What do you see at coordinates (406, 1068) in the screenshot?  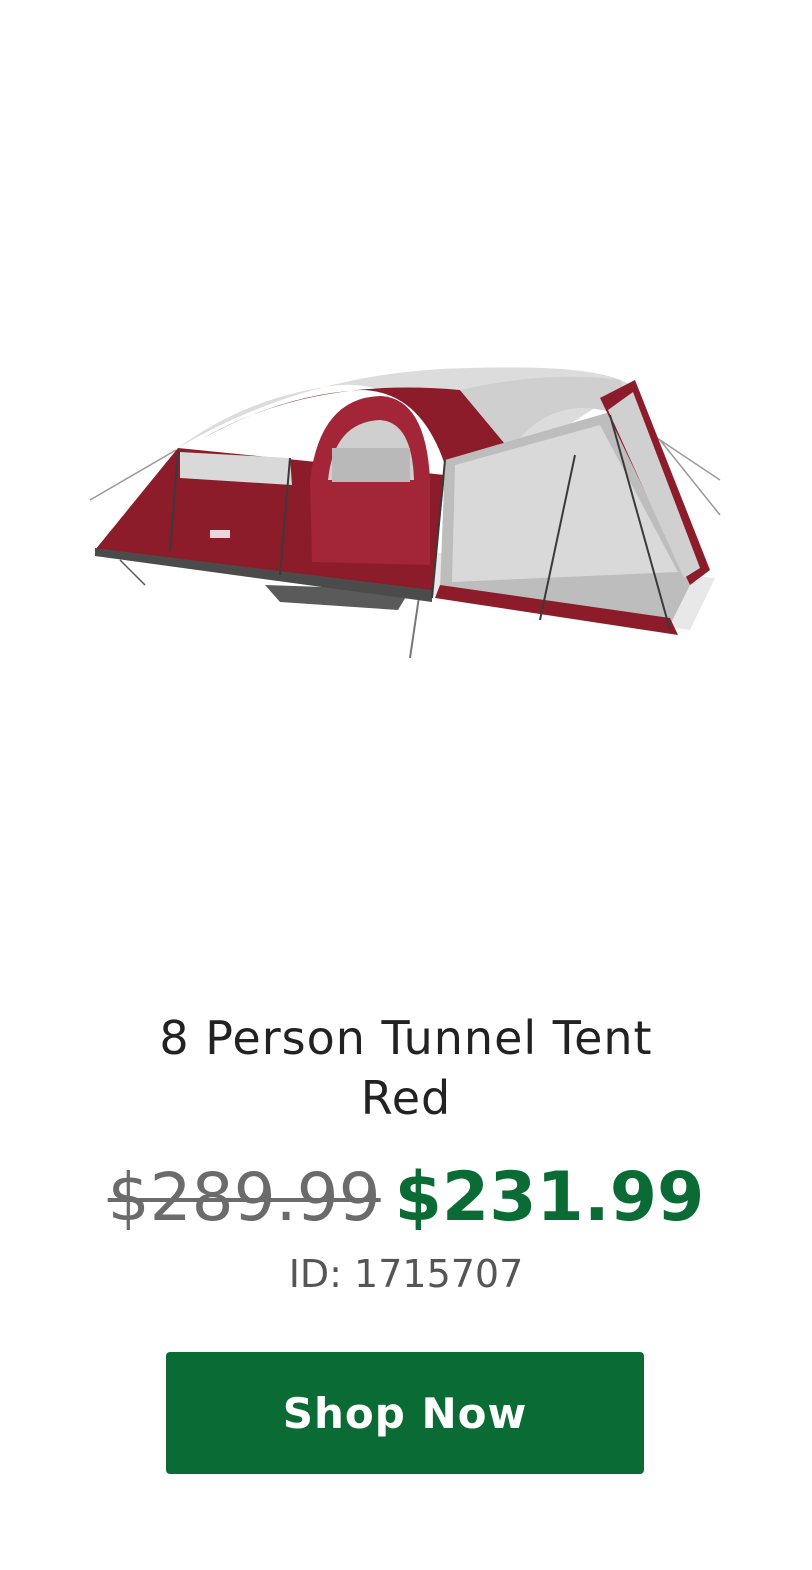 I see `product-title: 8 Person Tunnel Tent Red` at bounding box center [406, 1068].